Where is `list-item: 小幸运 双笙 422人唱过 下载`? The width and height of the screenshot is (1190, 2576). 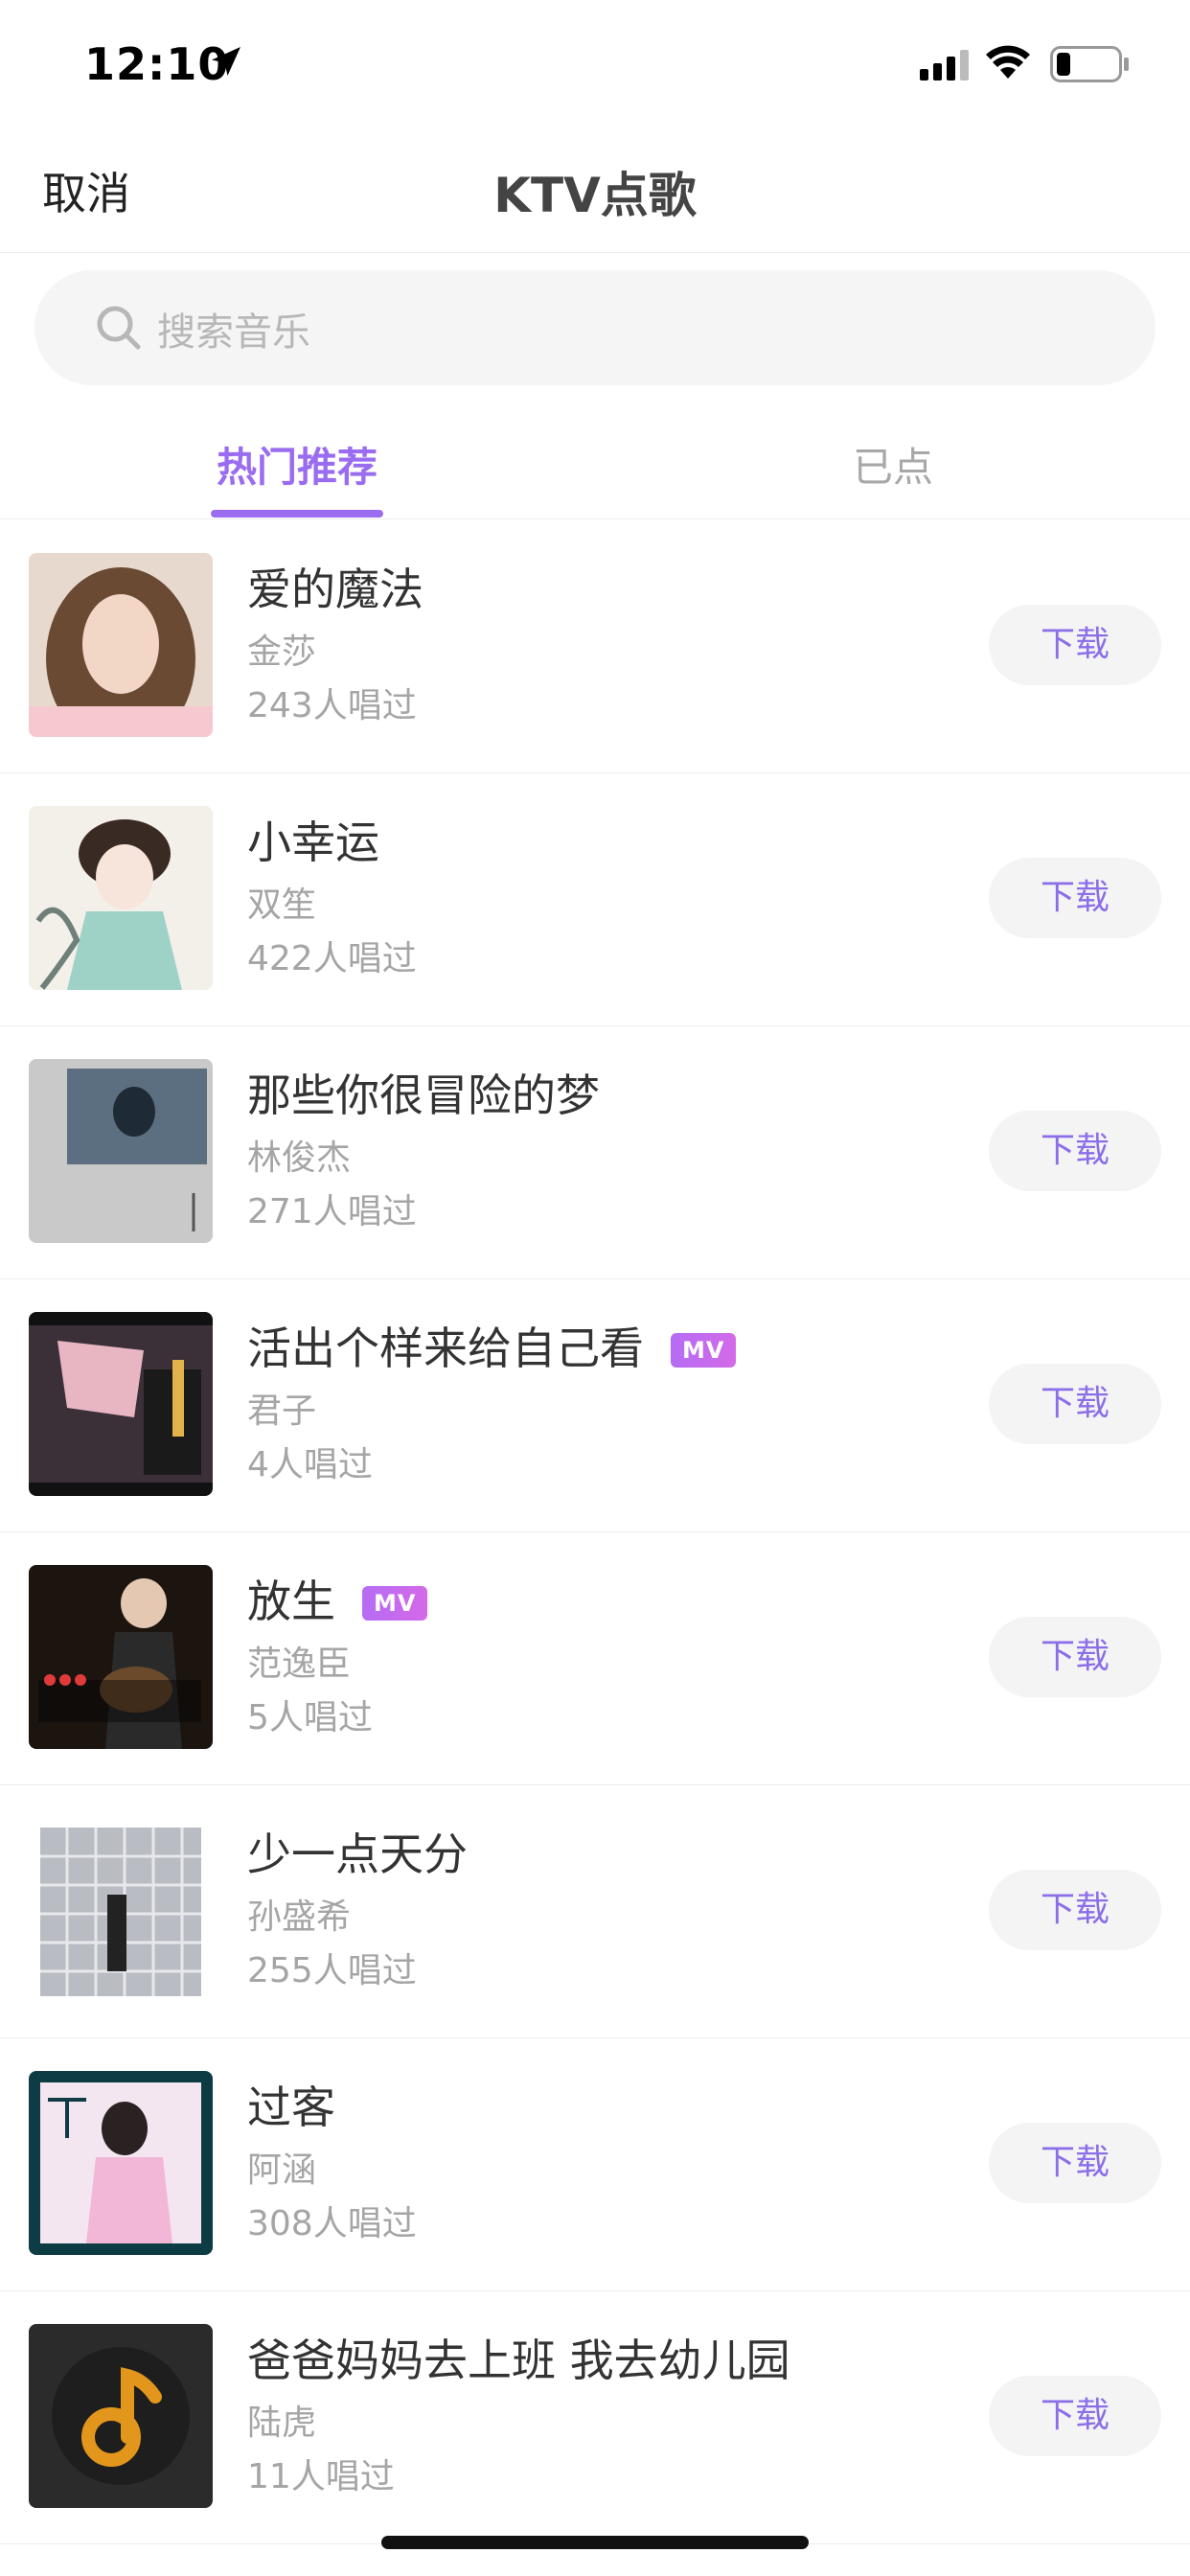 list-item: 小幸运 双笙 422人唱过 下载 is located at coordinates (595, 899).